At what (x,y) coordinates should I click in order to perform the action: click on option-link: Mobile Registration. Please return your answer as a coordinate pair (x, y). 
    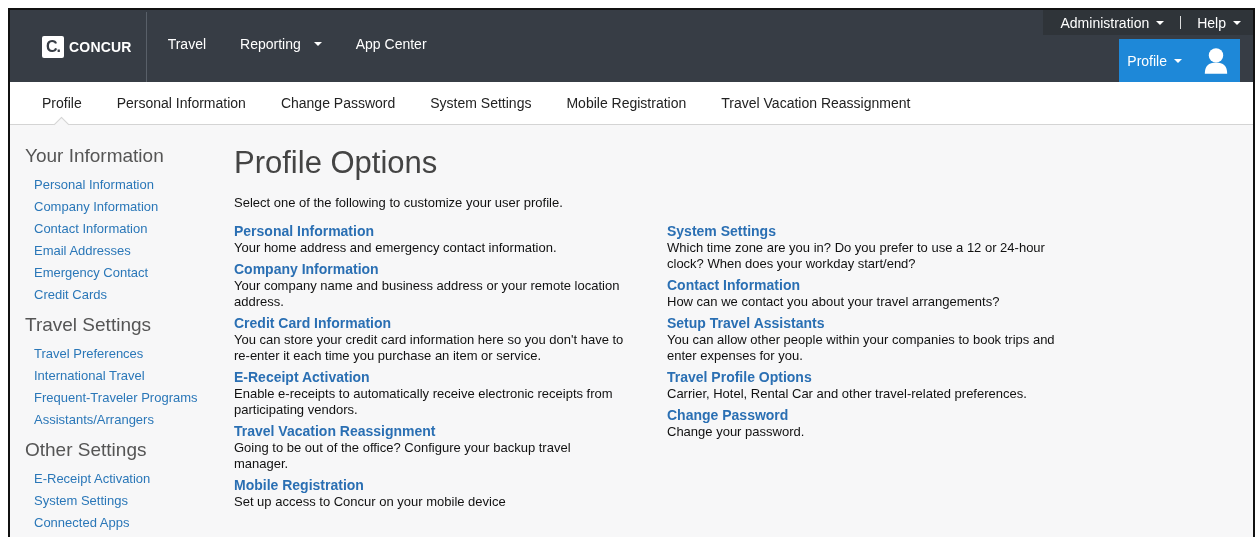
    Looking at the image, I should click on (430, 485).